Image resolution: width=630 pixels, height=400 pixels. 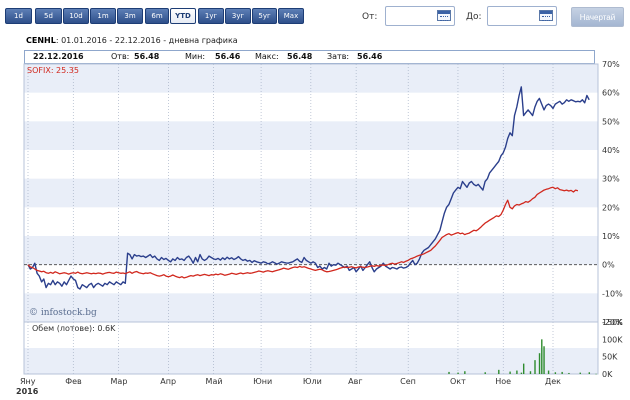 I want to click on x-tick-label: Юни, so click(x=262, y=381).